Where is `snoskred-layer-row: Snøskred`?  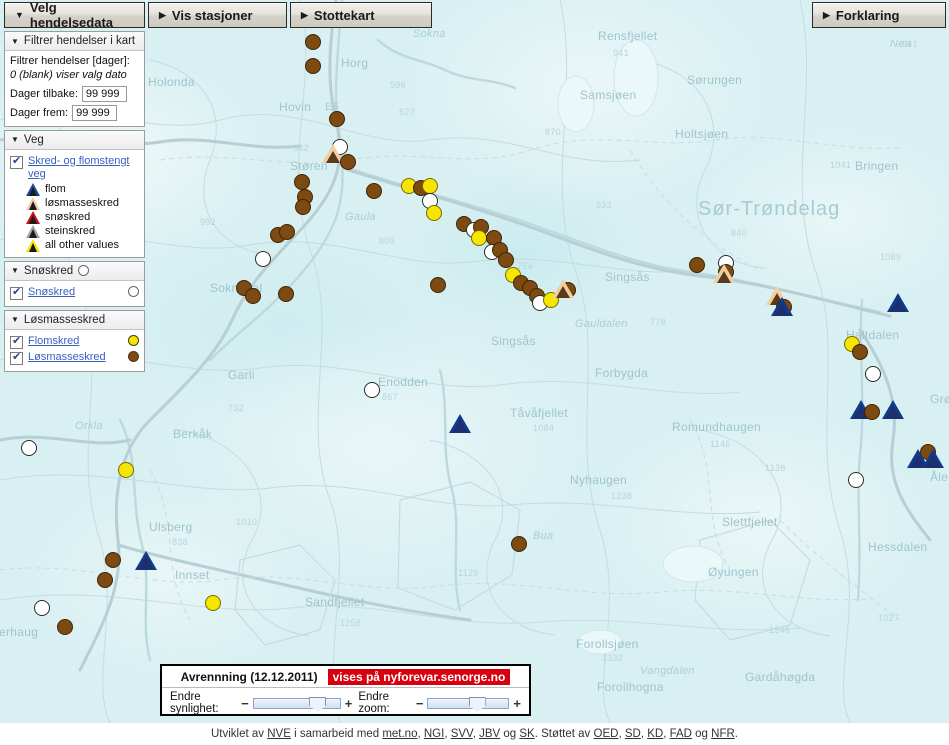 snoskred-layer-row: Snøskred is located at coordinates (74, 293).